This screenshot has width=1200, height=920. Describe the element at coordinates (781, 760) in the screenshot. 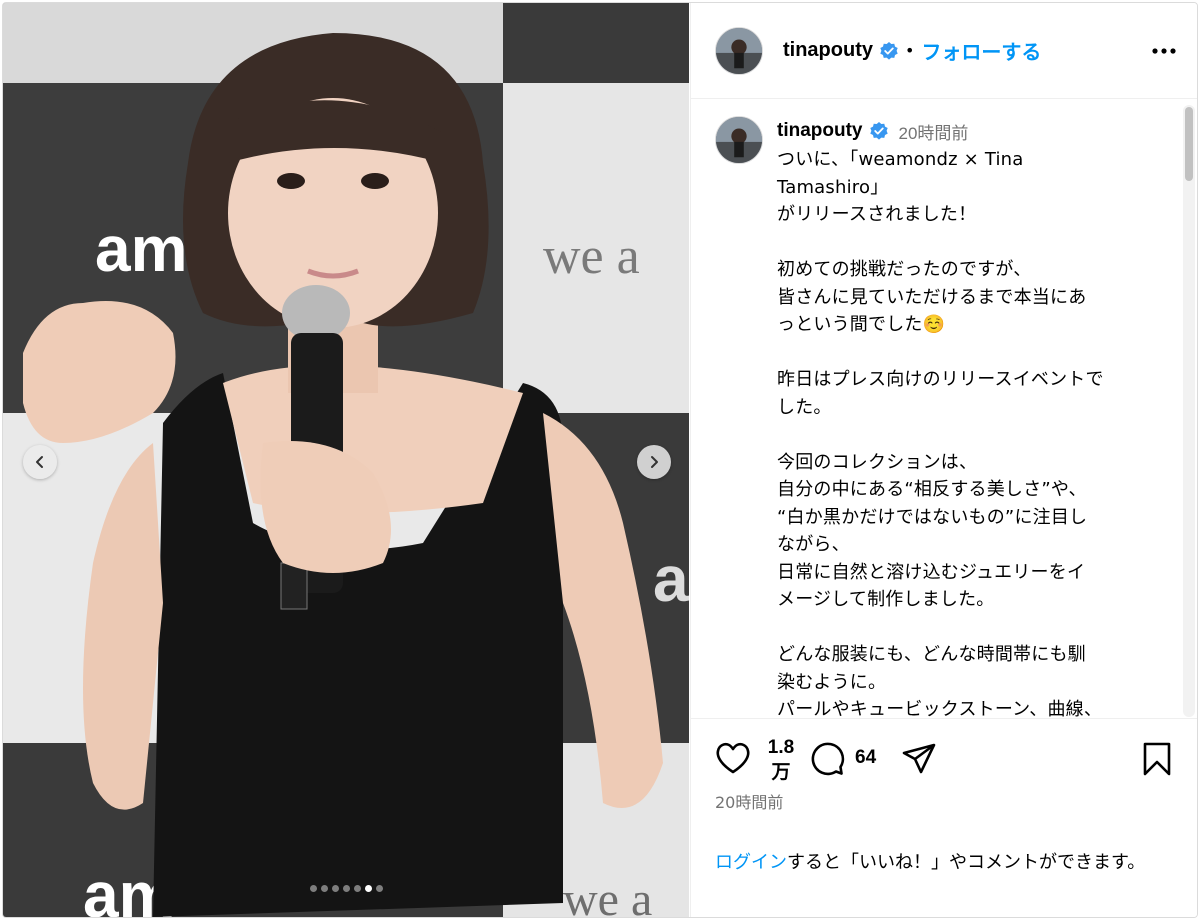

I see `like-count: 1.8 万` at that location.